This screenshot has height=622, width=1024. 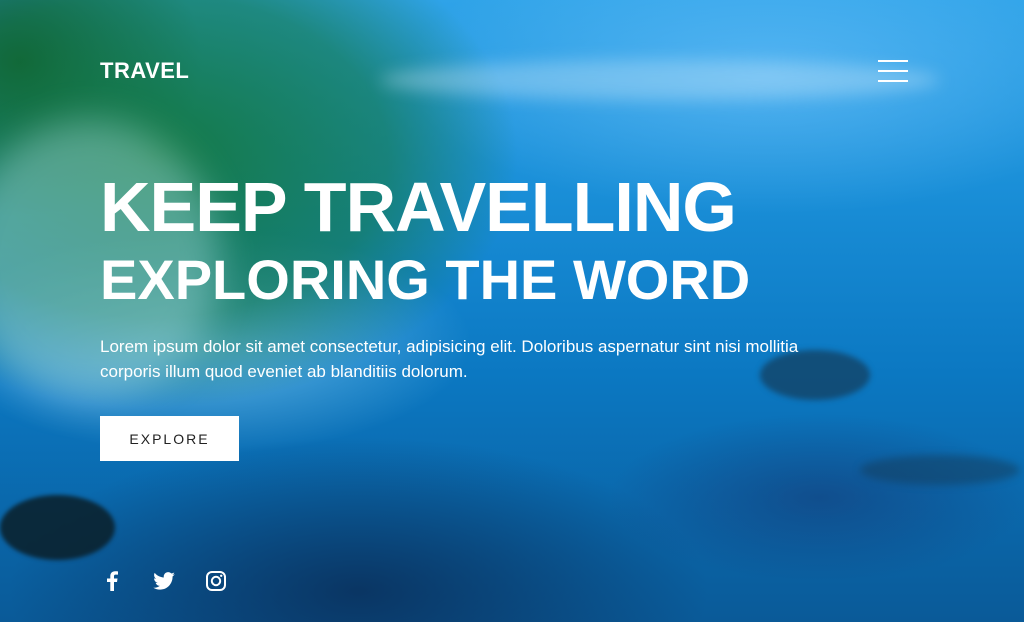 I want to click on hero-title-line-2: EXPLORING THE WORD, so click(x=425, y=279).